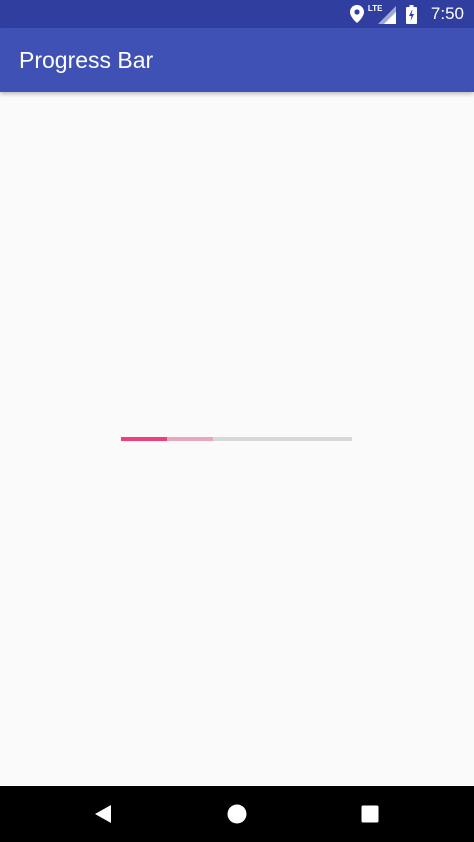  What do you see at coordinates (447, 13) in the screenshot?
I see `clock: 7:50` at bounding box center [447, 13].